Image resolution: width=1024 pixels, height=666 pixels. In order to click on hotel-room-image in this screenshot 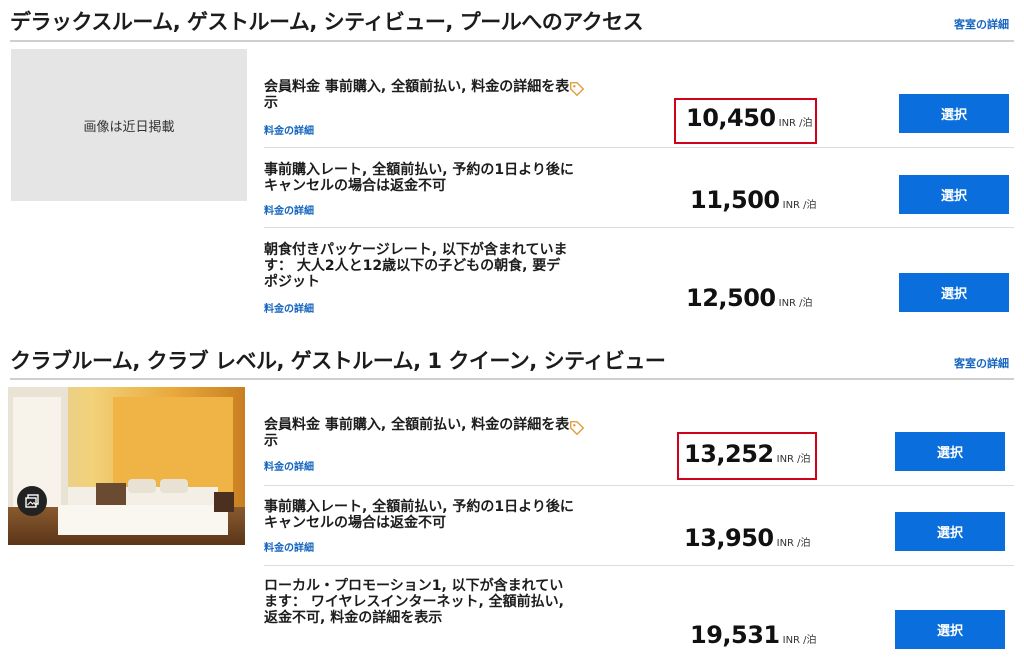, I will do `click(126, 466)`.